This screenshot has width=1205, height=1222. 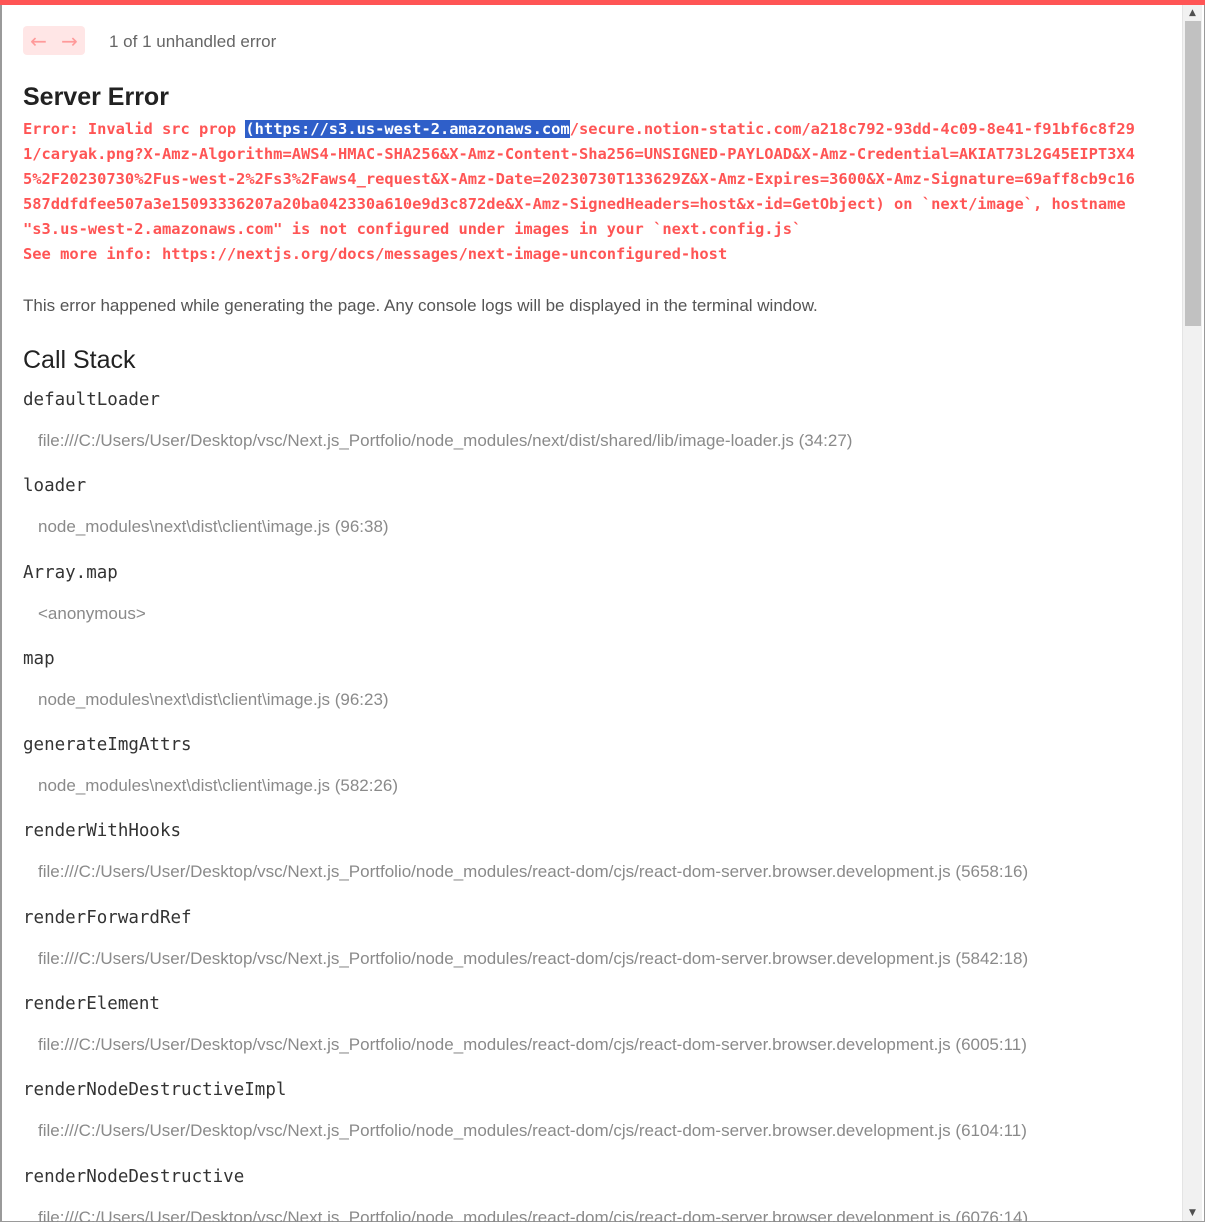 What do you see at coordinates (1193, 173) in the screenshot?
I see `scrollbar-thumb` at bounding box center [1193, 173].